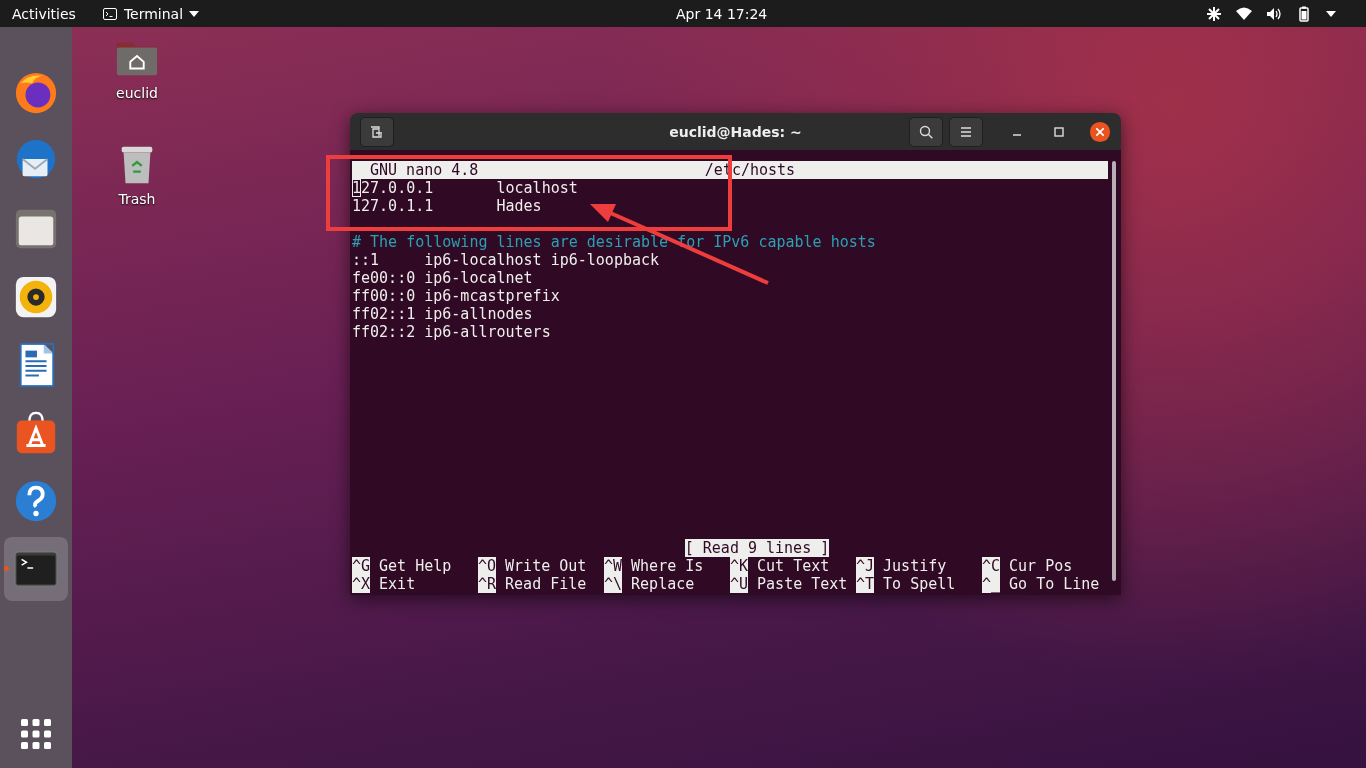 The height and width of the screenshot is (768, 1366). Describe the element at coordinates (36, 501) in the screenshot. I see `help-icon` at that location.